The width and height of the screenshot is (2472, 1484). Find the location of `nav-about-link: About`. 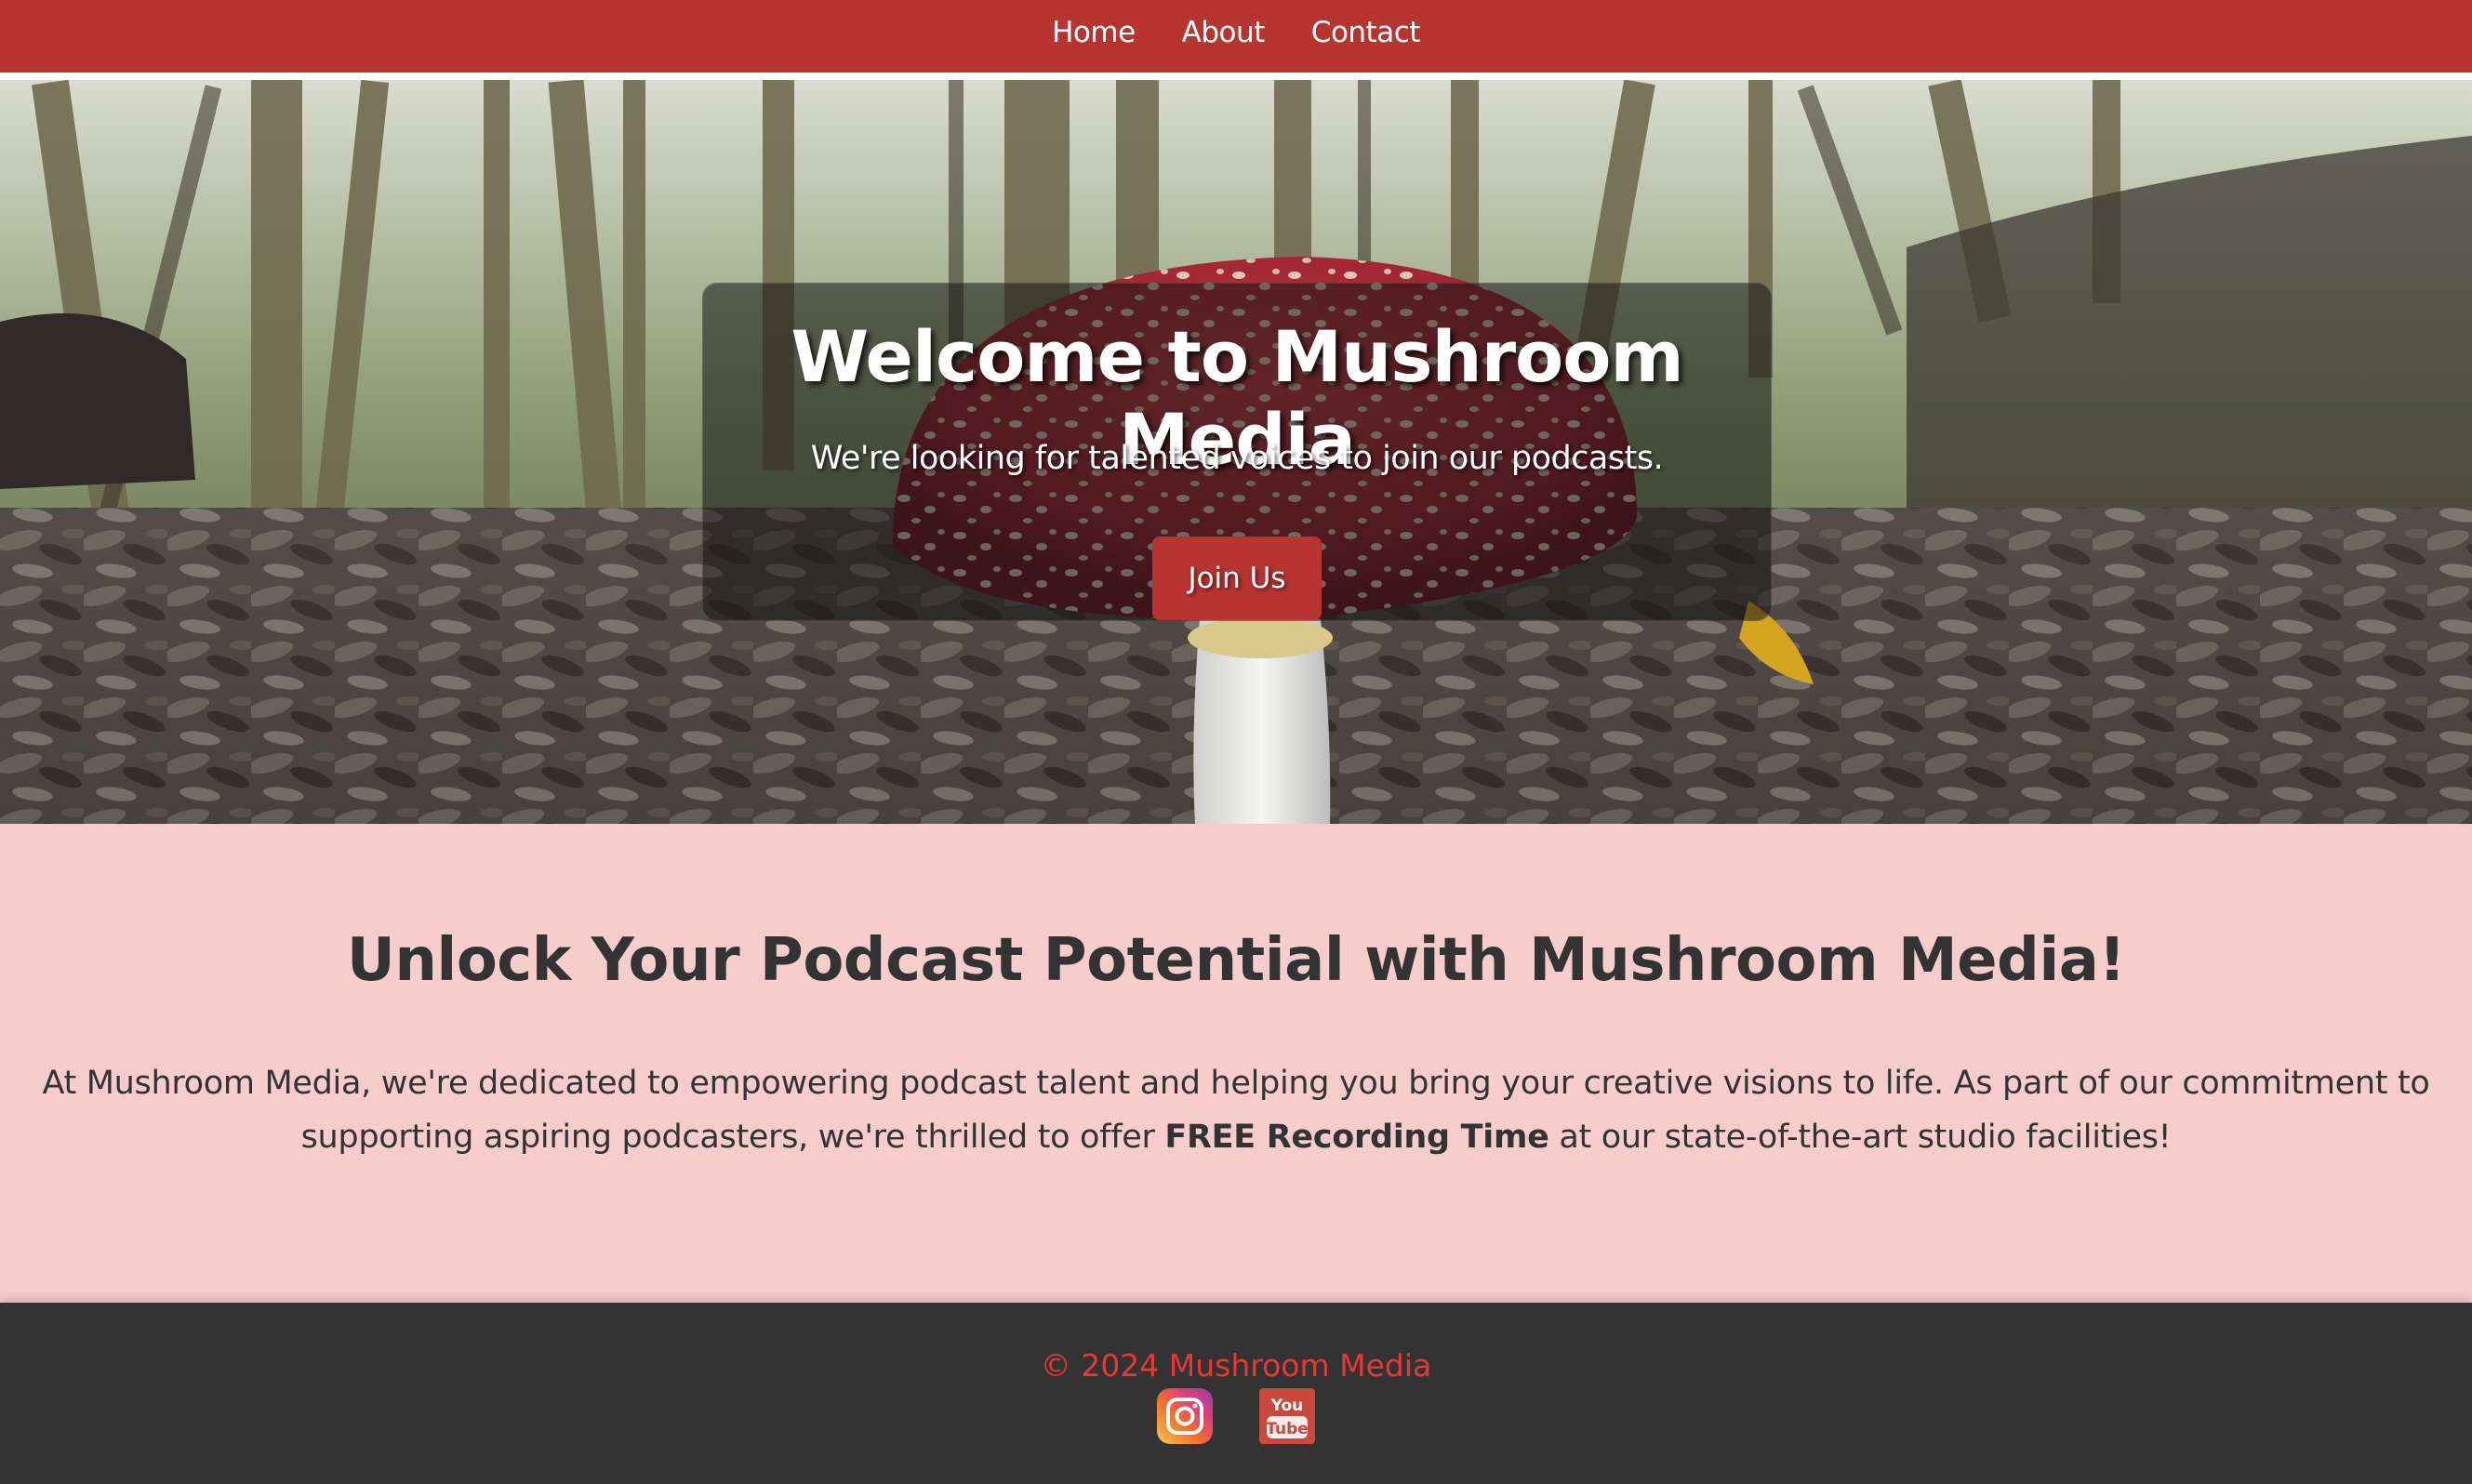

nav-about-link: About is located at coordinates (1224, 36).